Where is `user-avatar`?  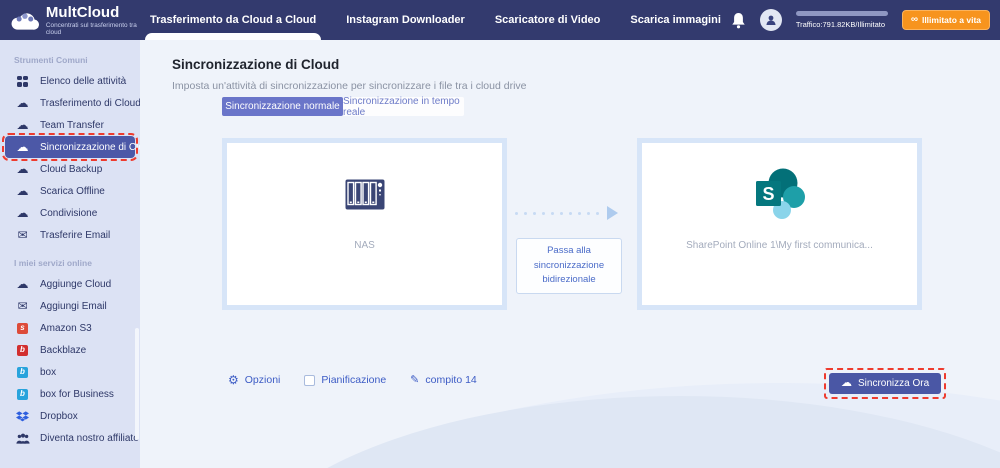 user-avatar is located at coordinates (770, 20).